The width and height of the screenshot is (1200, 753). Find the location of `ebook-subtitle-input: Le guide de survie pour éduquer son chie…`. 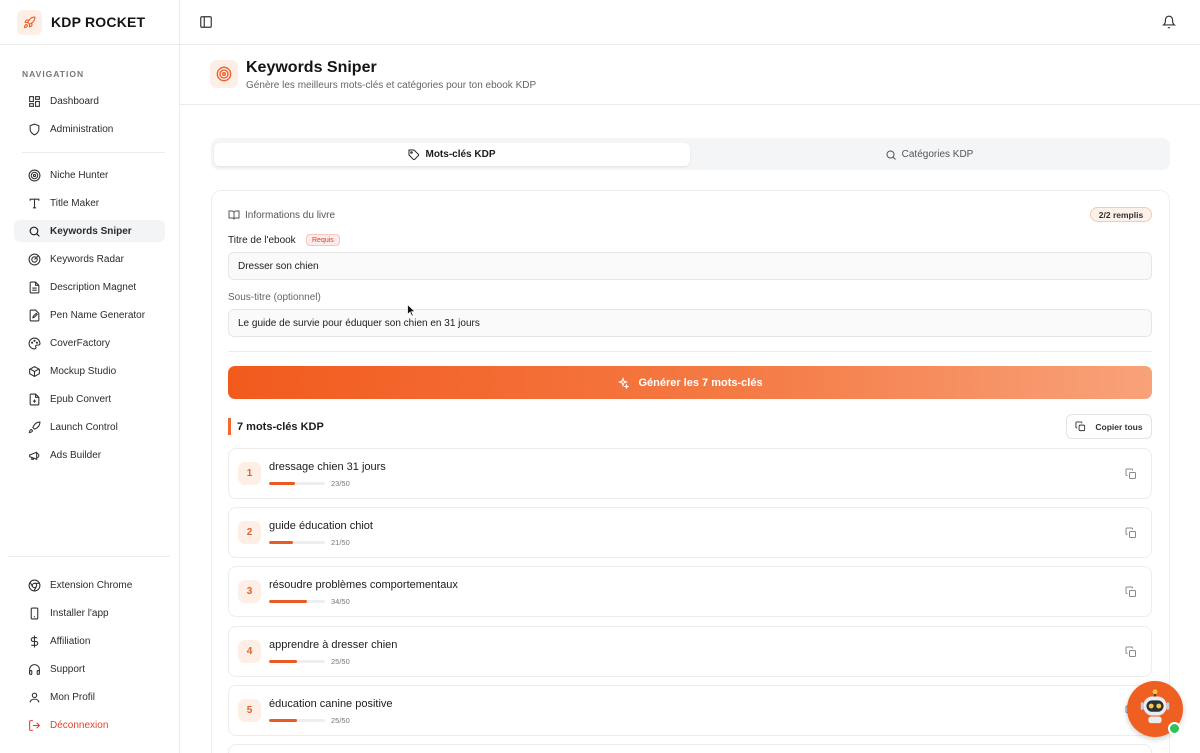

ebook-subtitle-input: Le guide de survie pour éduquer son chie… is located at coordinates (690, 323).